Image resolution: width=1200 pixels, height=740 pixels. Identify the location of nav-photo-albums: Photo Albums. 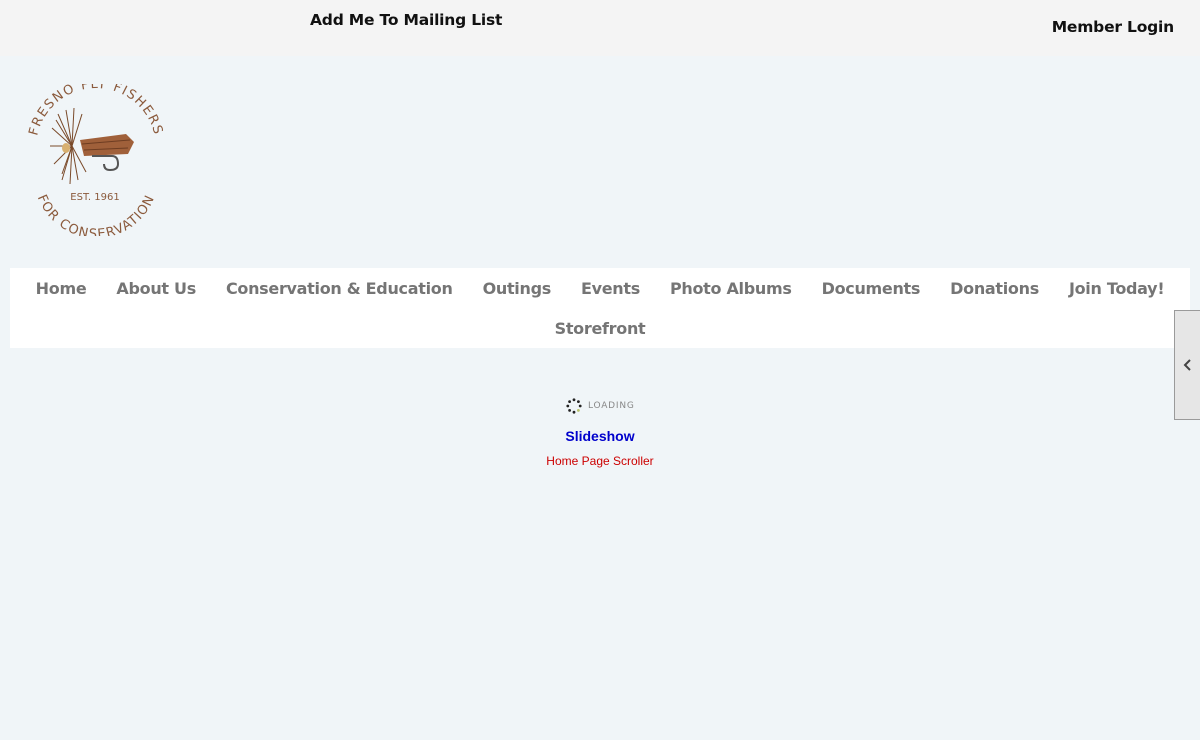
(731, 288).